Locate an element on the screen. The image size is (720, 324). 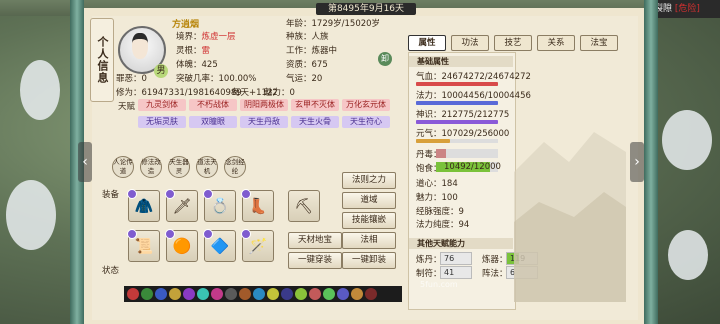
equip-slot-robe: 🧥 is located at coordinates (143, 205).